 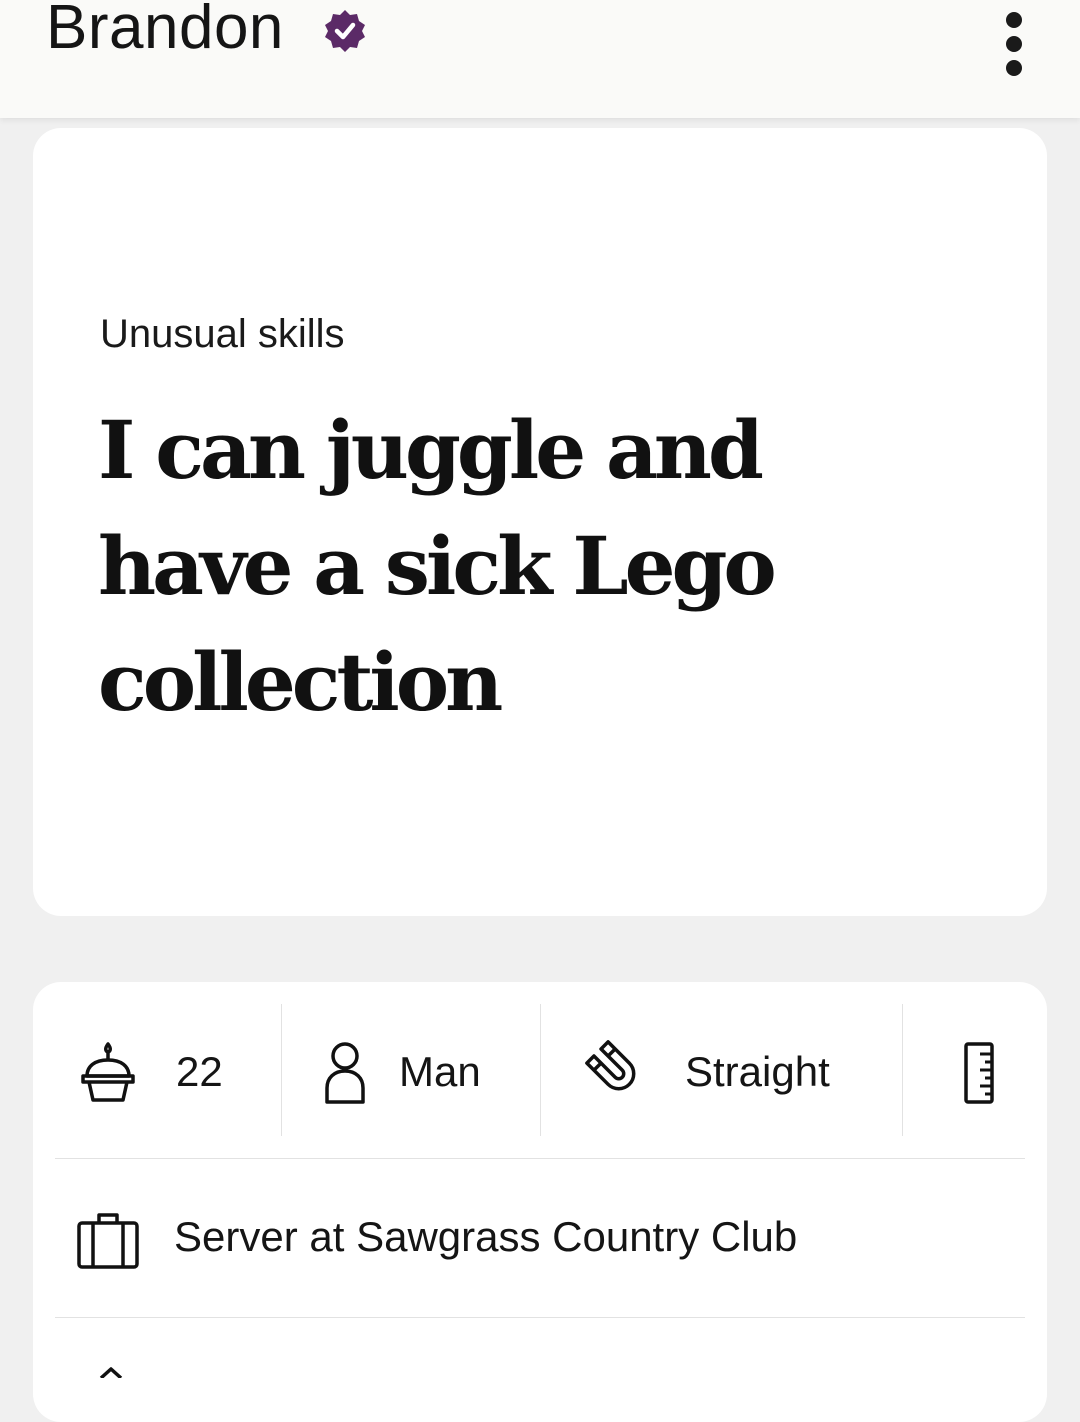 What do you see at coordinates (486, 1236) in the screenshot?
I see `job-text: Server at Sawgrass Country Club` at bounding box center [486, 1236].